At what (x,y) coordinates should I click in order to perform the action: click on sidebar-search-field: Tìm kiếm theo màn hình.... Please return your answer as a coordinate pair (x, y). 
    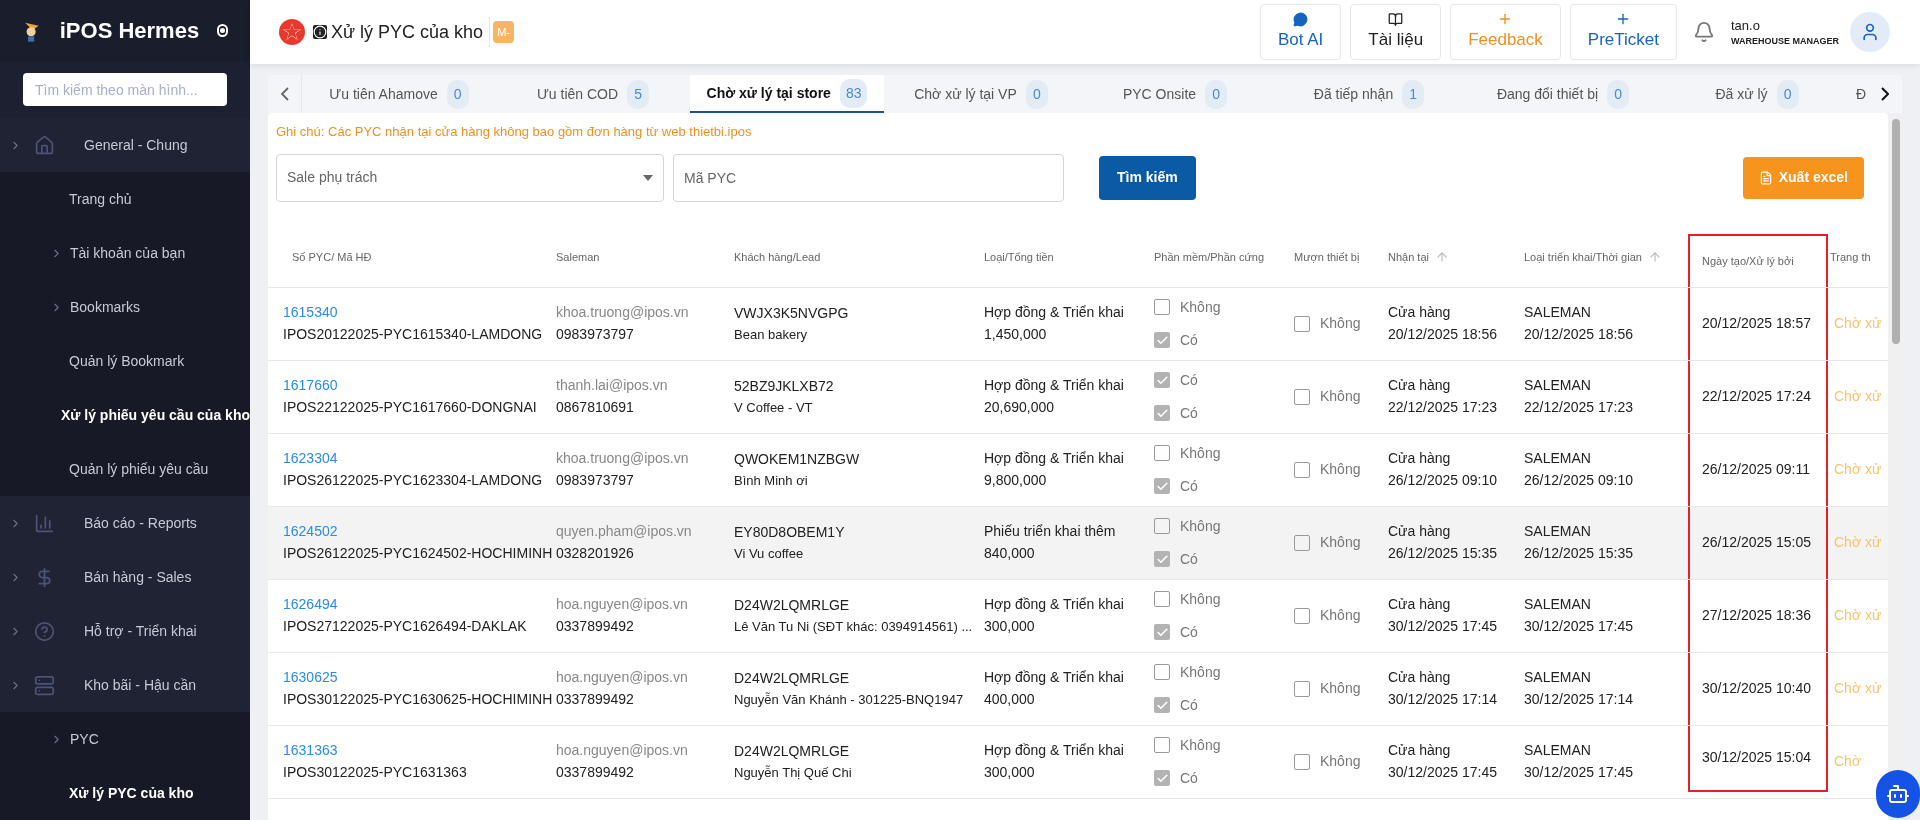
    Looking at the image, I should click on (125, 89).